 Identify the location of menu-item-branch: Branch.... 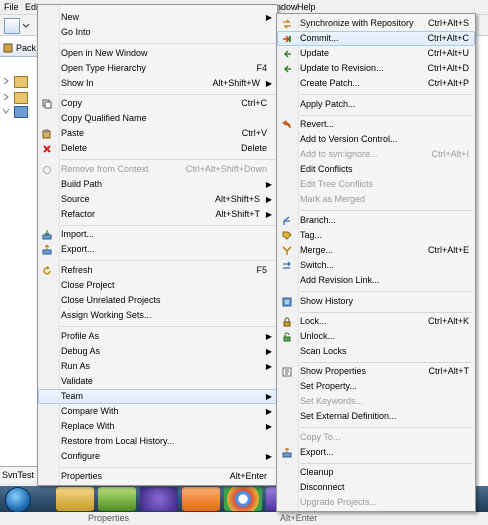
(376, 220).